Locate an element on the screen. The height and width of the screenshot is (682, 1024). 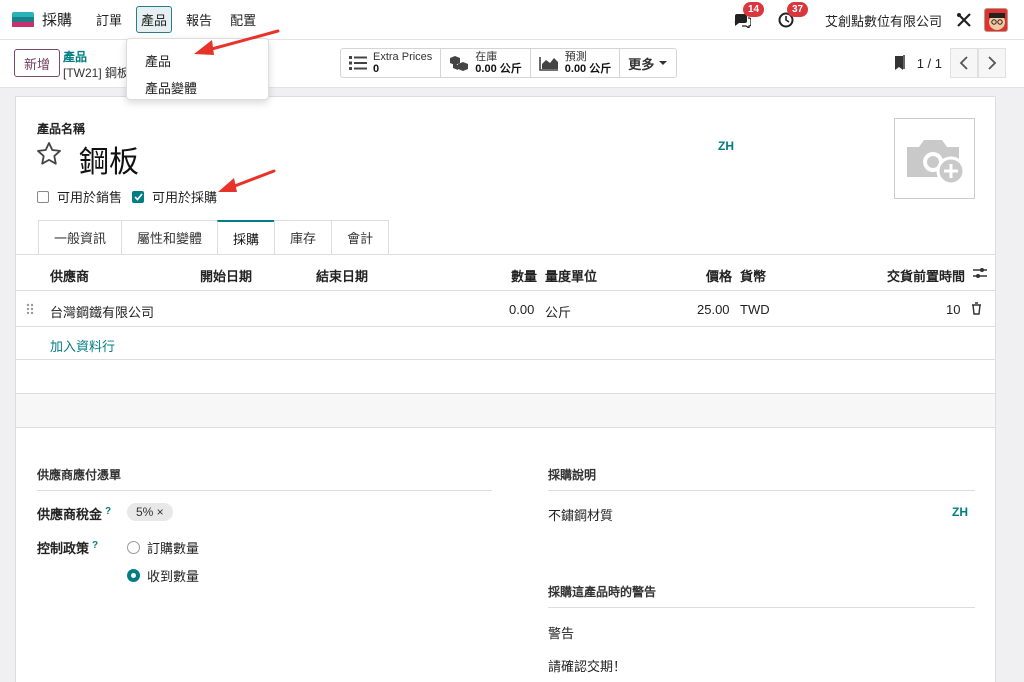
can-be-sold-option: 可用於銷售 is located at coordinates (79, 196).